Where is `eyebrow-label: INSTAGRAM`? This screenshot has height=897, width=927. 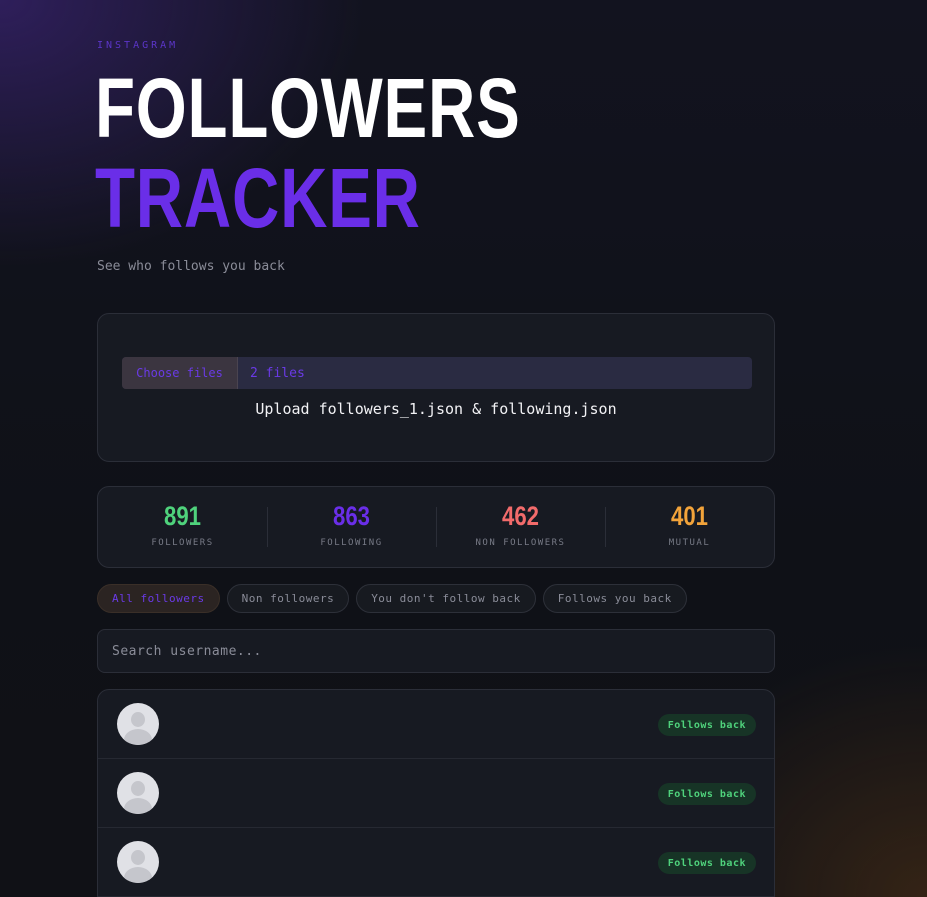
eyebrow-label: INSTAGRAM is located at coordinates (138, 45).